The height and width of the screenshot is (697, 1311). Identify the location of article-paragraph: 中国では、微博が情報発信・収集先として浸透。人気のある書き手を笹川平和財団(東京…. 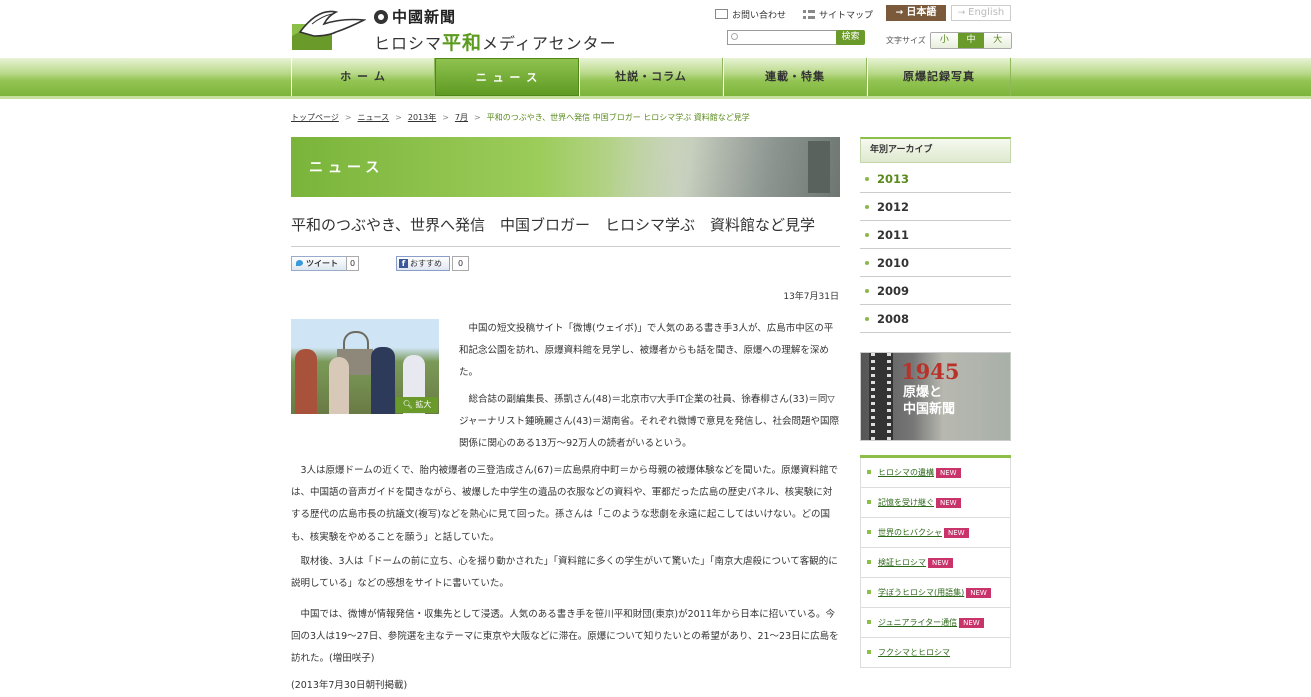
(565, 637).